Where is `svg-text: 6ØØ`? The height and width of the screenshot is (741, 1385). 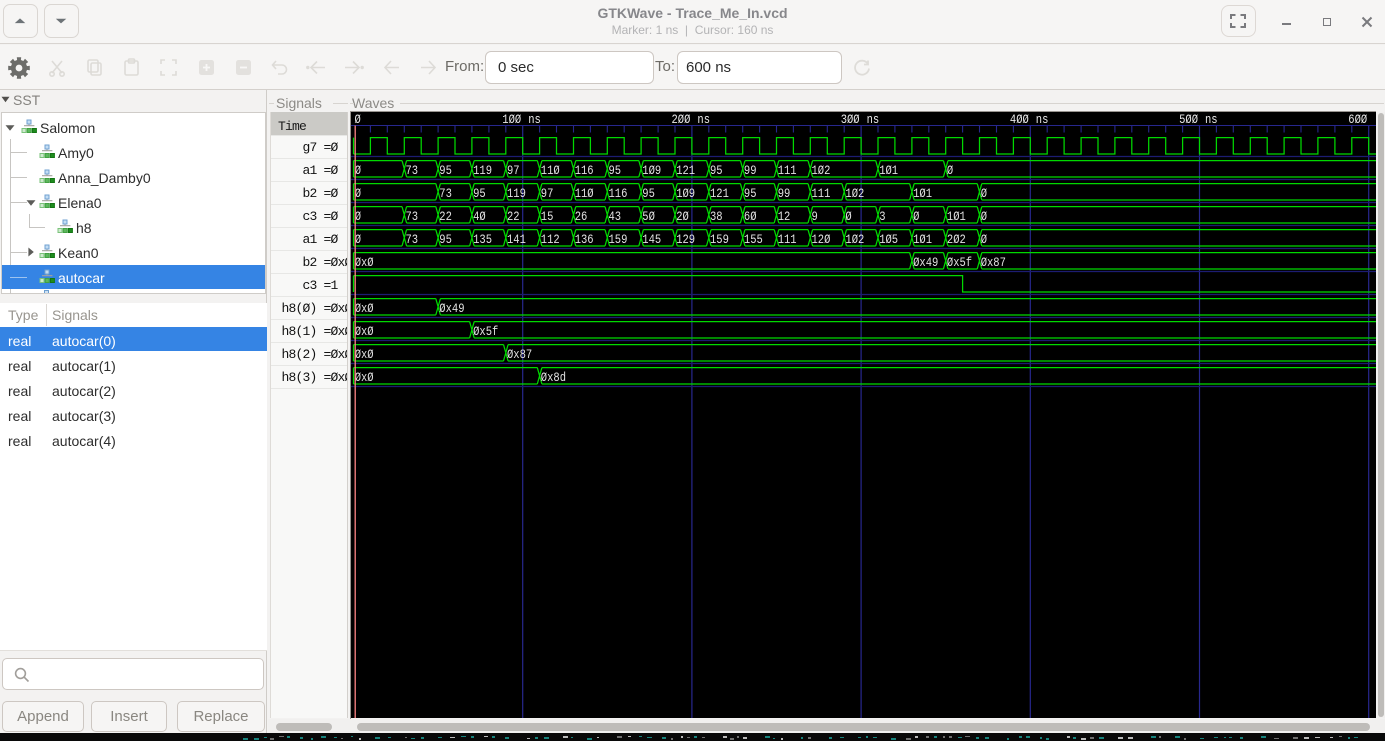 svg-text: 6ØØ is located at coordinates (1357, 119).